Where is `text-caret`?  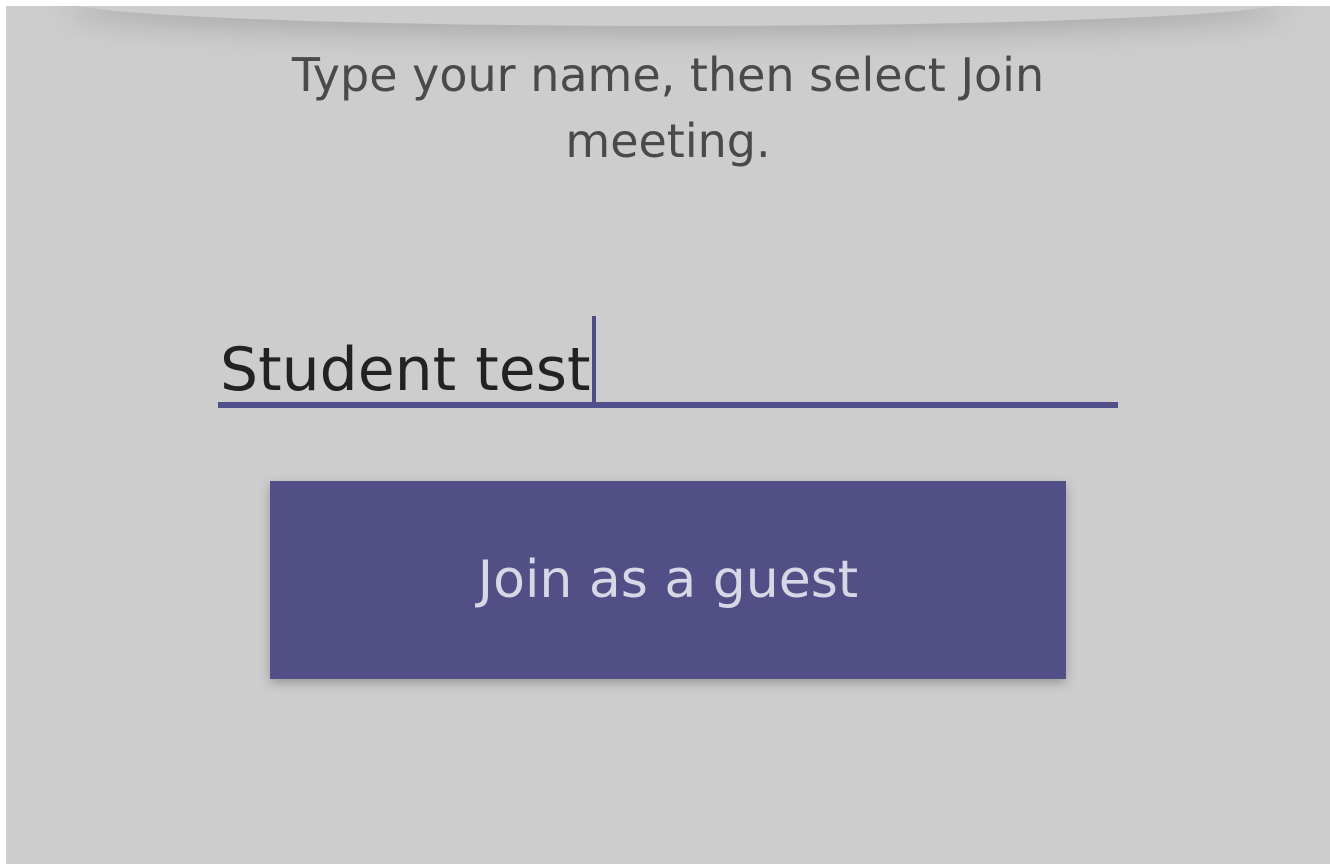
text-caret is located at coordinates (593, 361).